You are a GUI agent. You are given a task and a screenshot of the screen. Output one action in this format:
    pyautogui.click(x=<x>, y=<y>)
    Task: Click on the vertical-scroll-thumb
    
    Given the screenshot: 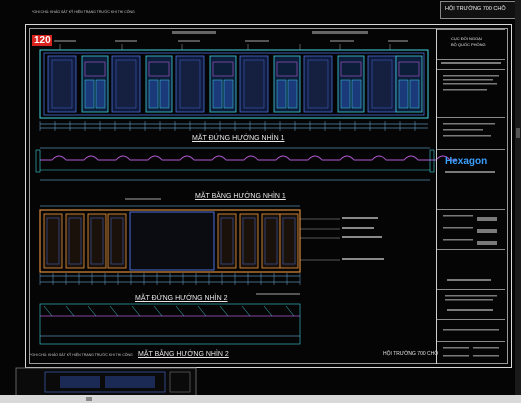 What is the action you would take?
    pyautogui.click(x=518, y=133)
    